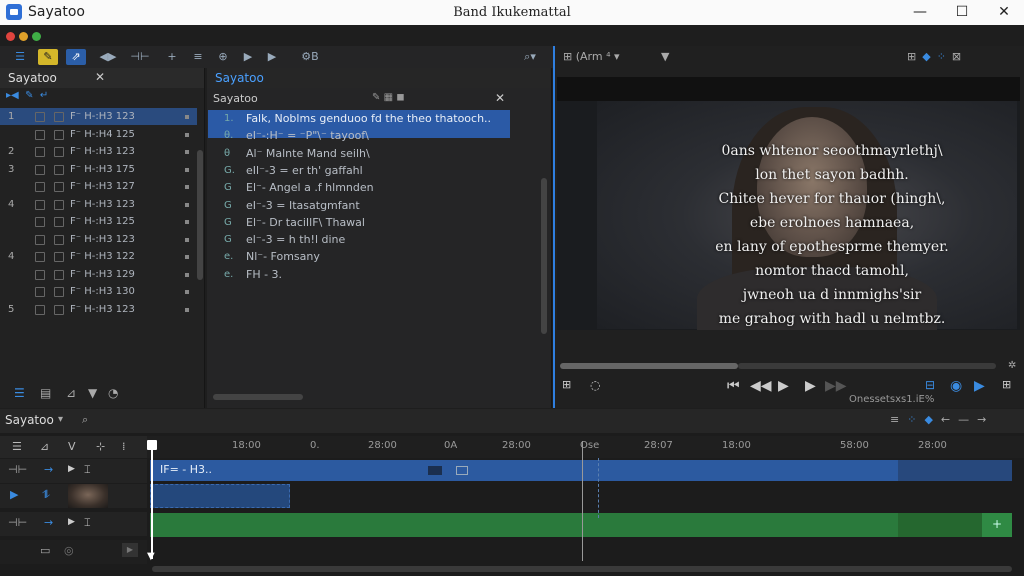 The height and width of the screenshot is (576, 1024). What do you see at coordinates (48, 522) in the screenshot?
I see `track-3-arrow-icon: →` at bounding box center [48, 522].